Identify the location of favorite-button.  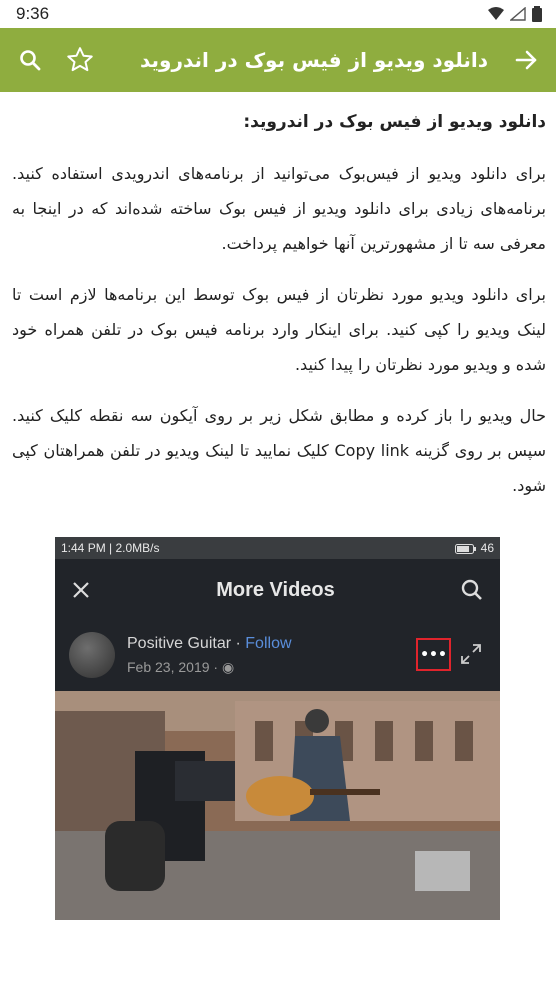
(80, 60).